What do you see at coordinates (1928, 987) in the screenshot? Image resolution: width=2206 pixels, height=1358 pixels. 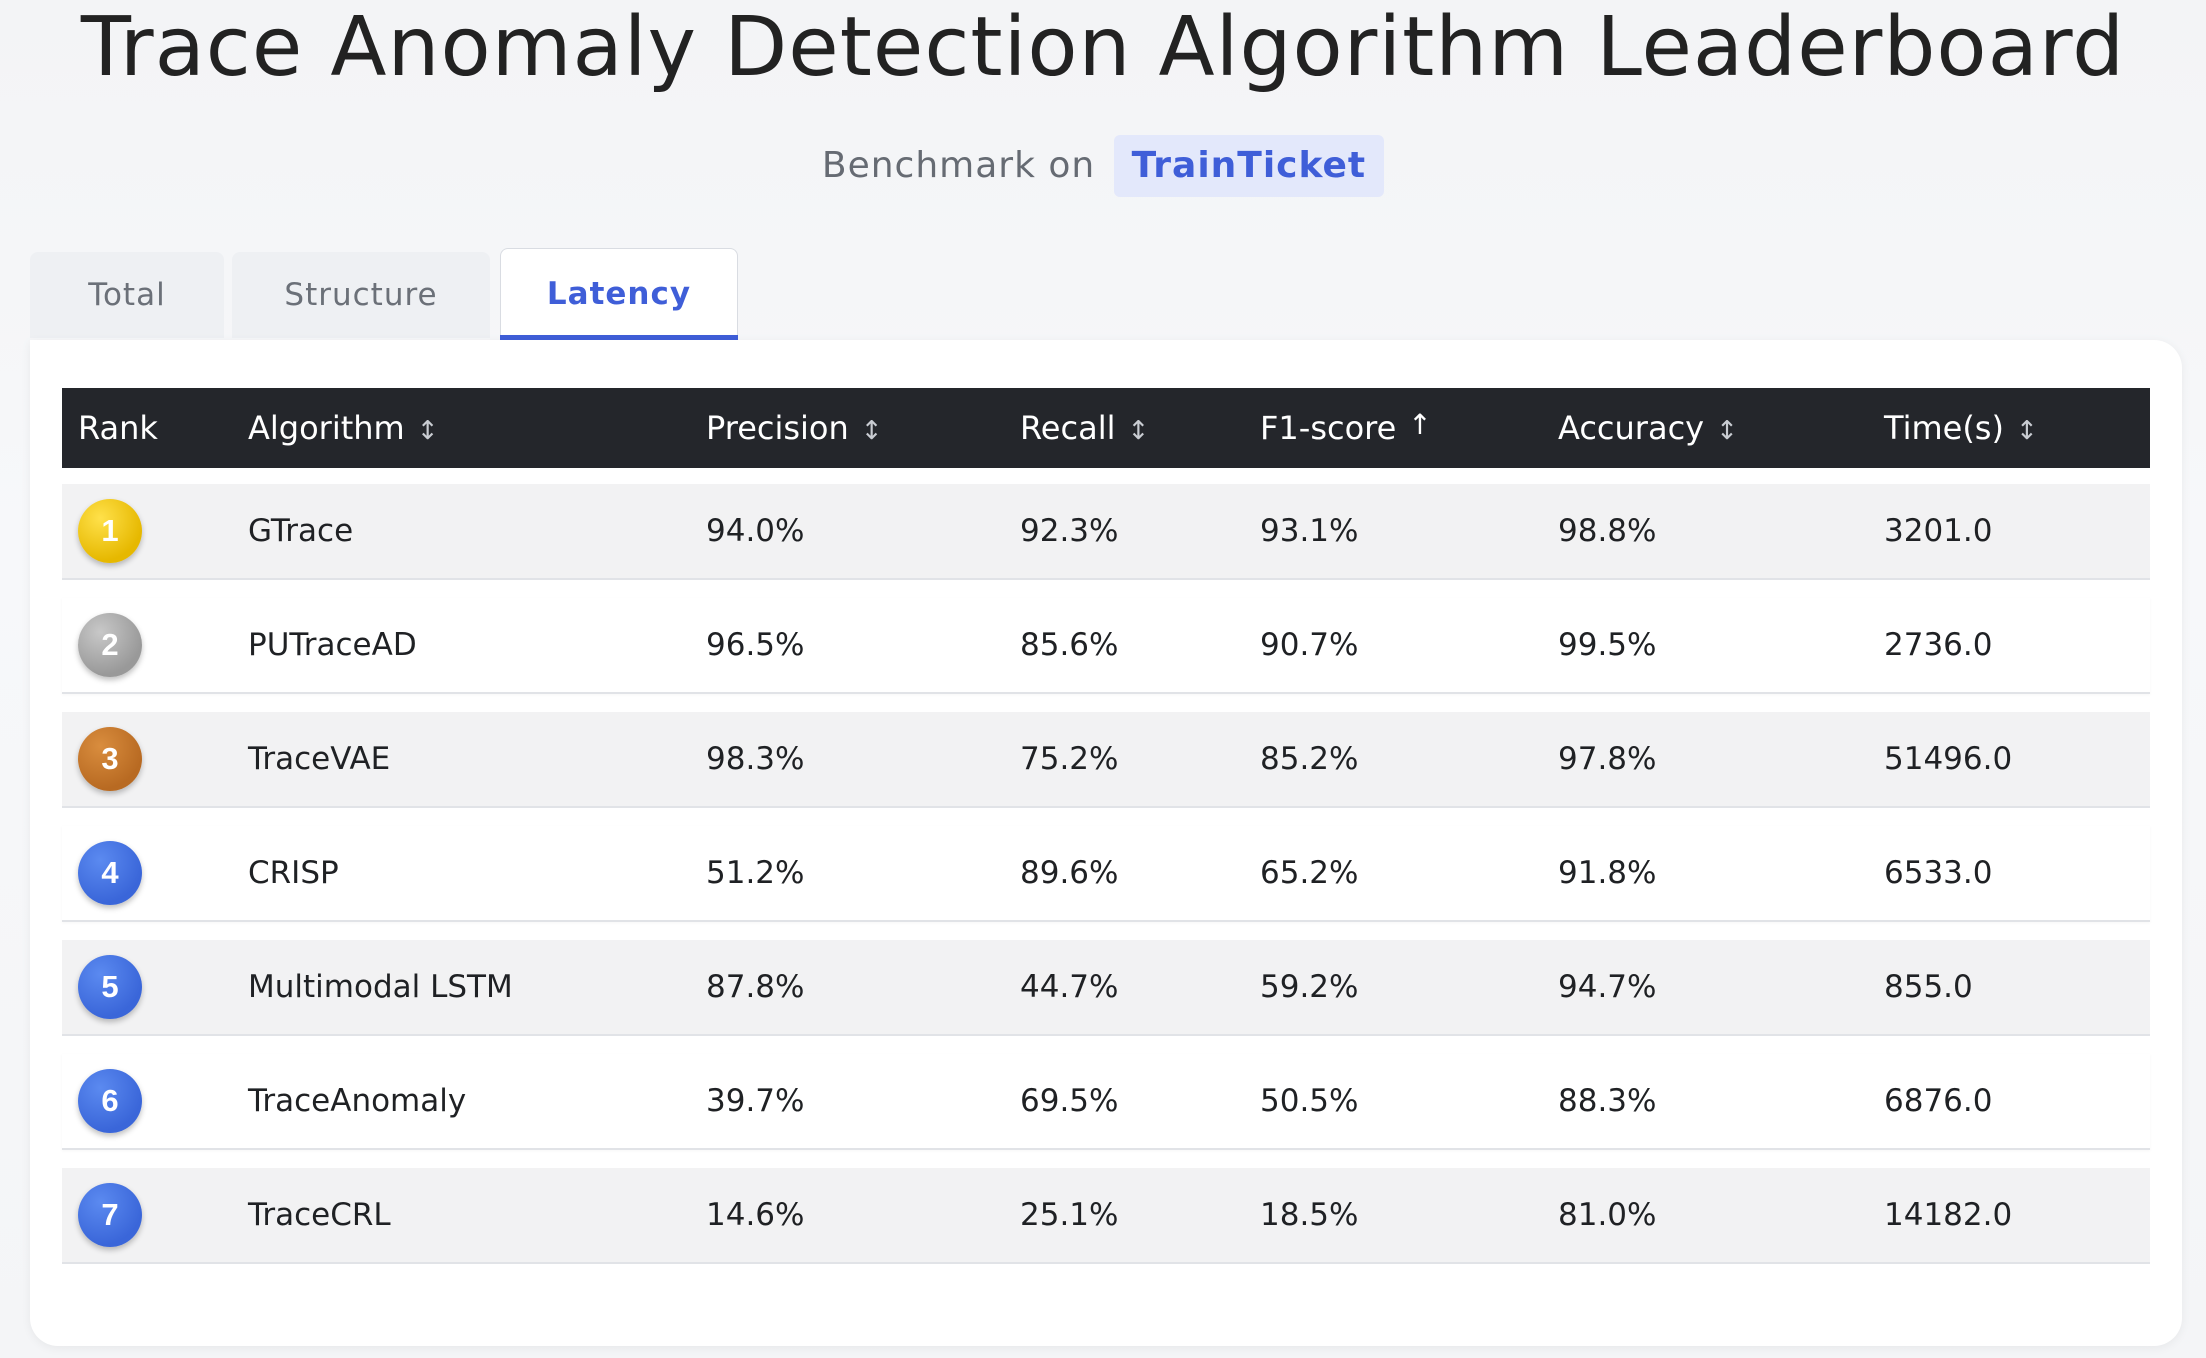 I see `time-value: 855.0` at bounding box center [1928, 987].